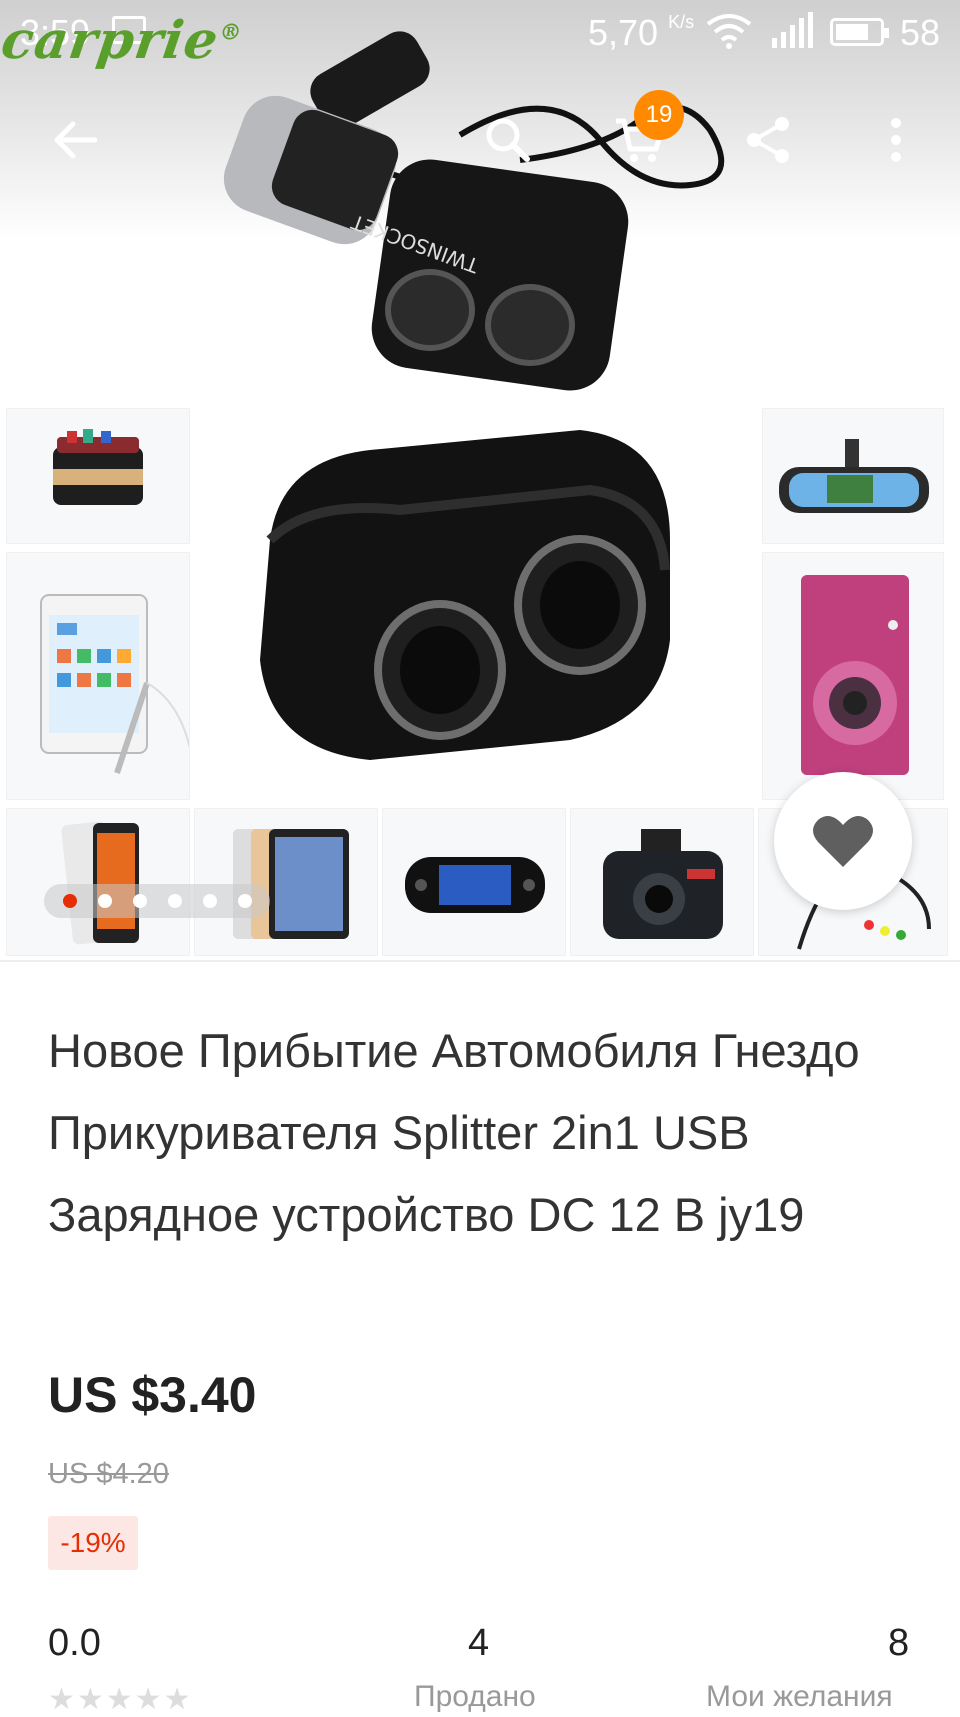 The image size is (960, 1717). Describe the element at coordinates (641, 32) in the screenshot. I see `status-net-speed: 5,70 K/s` at that location.